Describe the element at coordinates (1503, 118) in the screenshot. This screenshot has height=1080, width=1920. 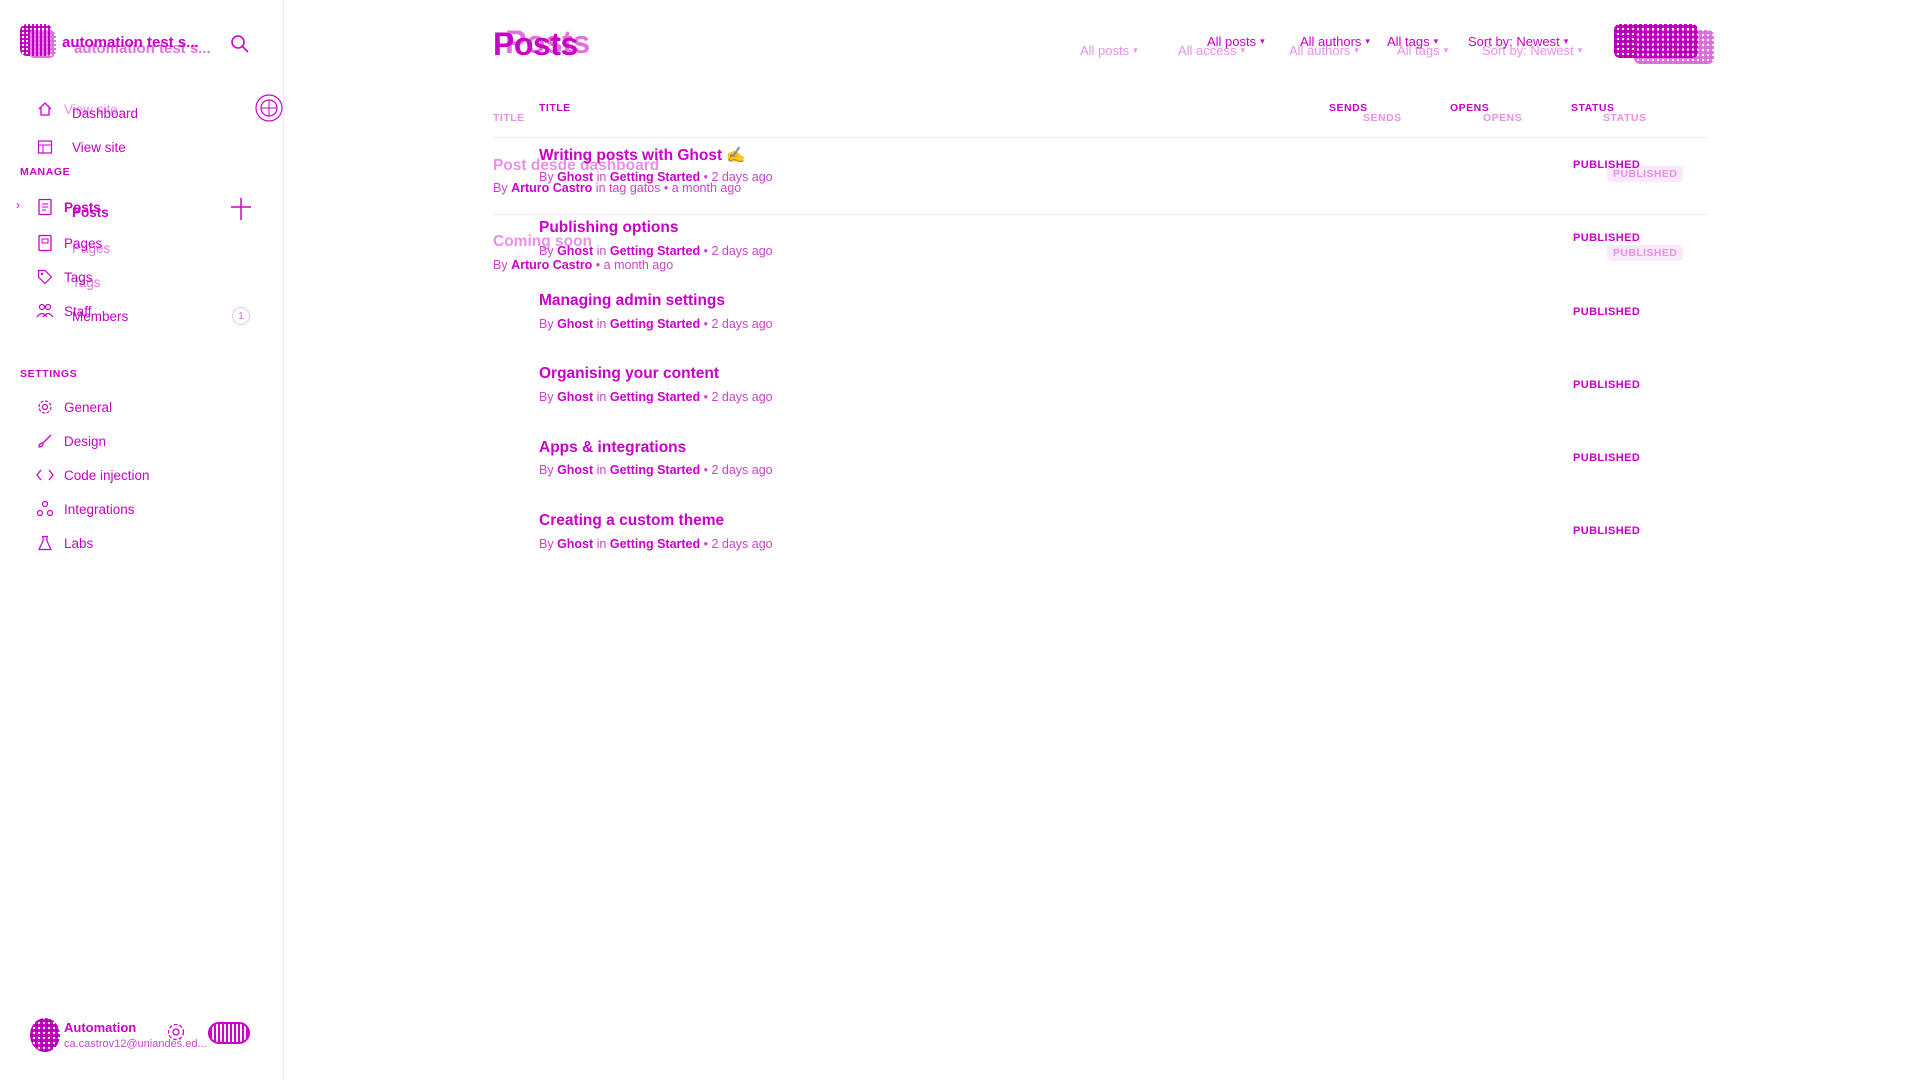
I see `column-opens-back: OPENS` at that location.